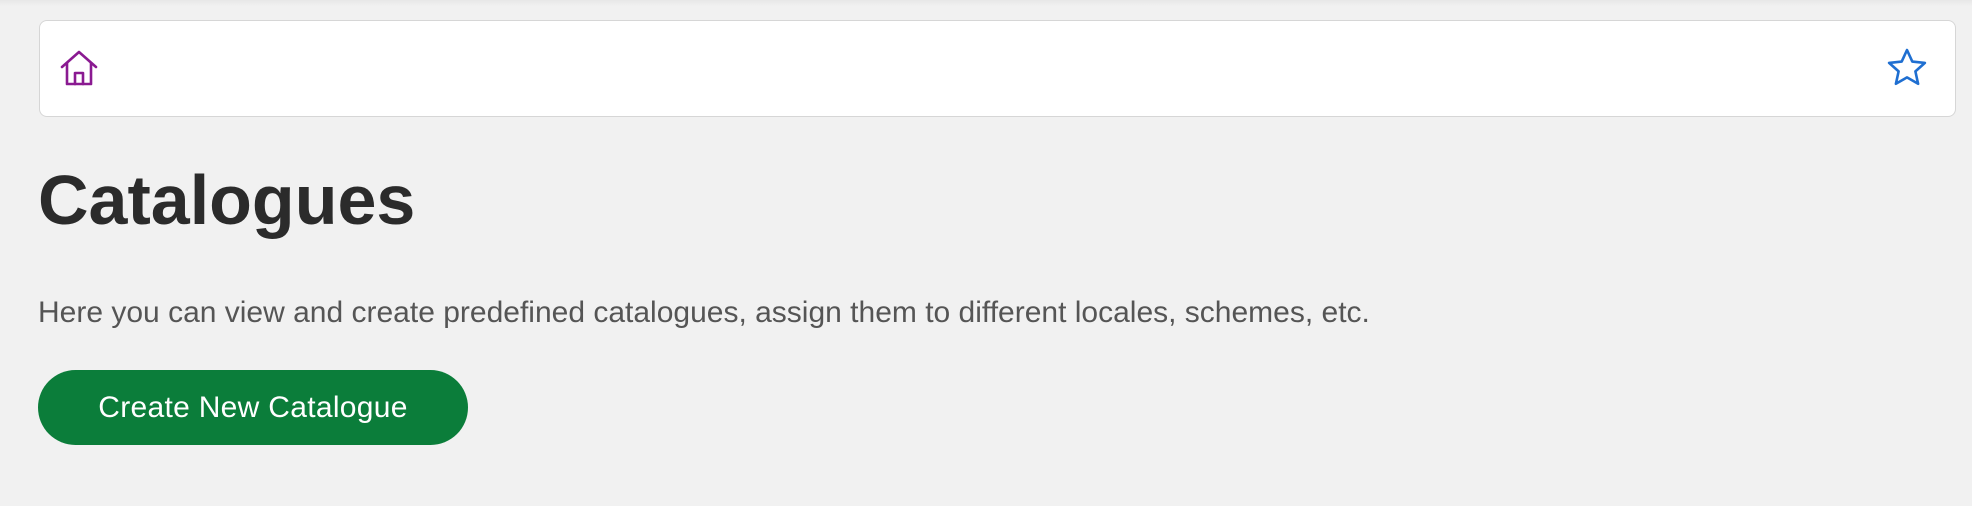 This screenshot has height=506, width=1972. Describe the element at coordinates (227, 200) in the screenshot. I see `page-title: Catalogues` at that location.